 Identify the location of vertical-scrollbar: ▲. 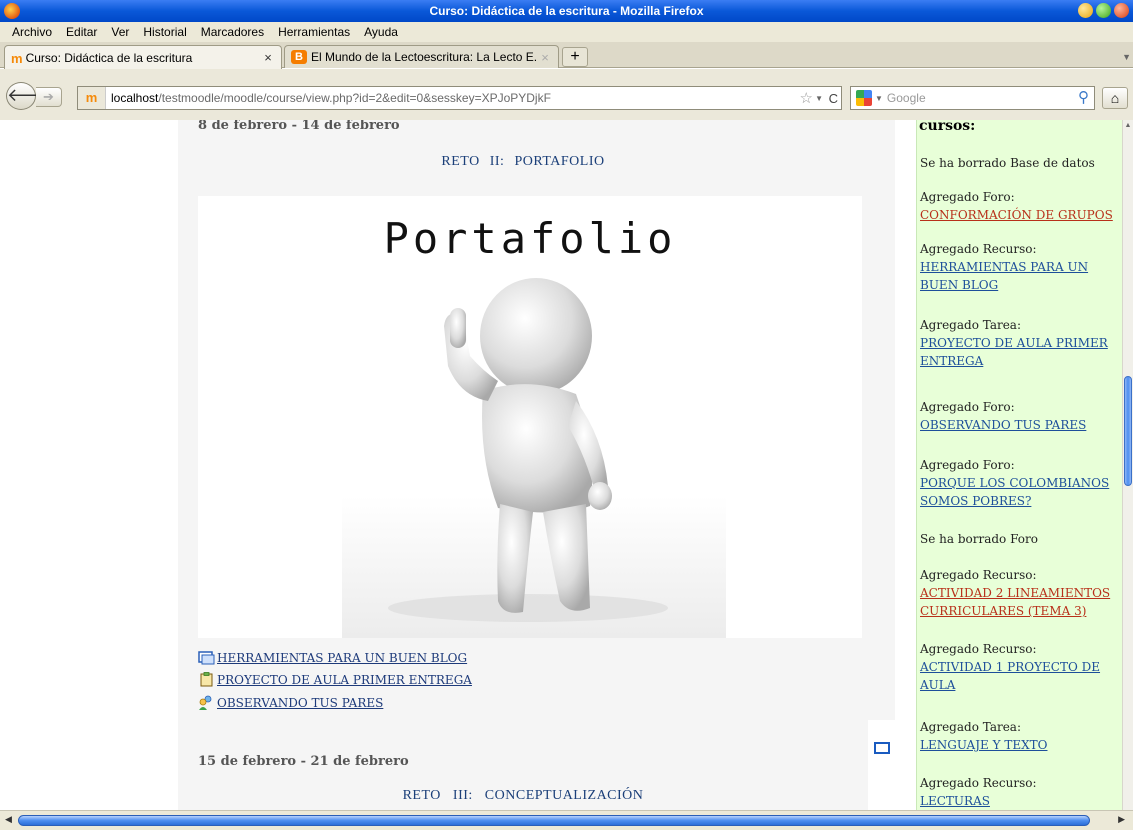
(1127, 465).